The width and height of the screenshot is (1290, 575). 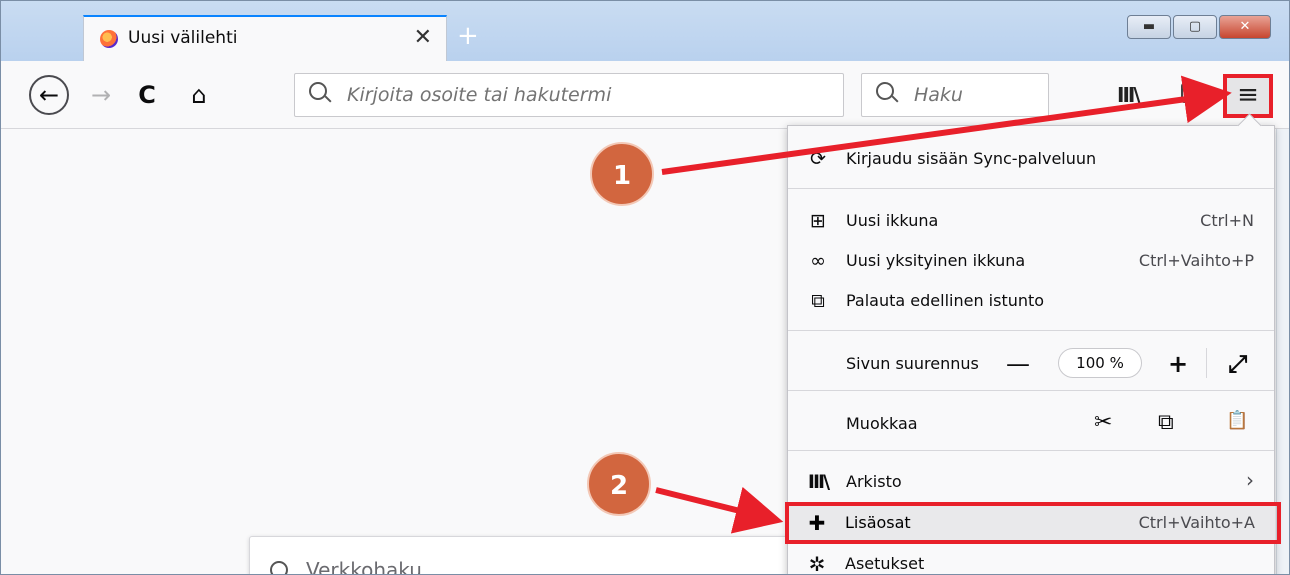 I want to click on tab-title: Uusi välilehti, so click(x=183, y=38).